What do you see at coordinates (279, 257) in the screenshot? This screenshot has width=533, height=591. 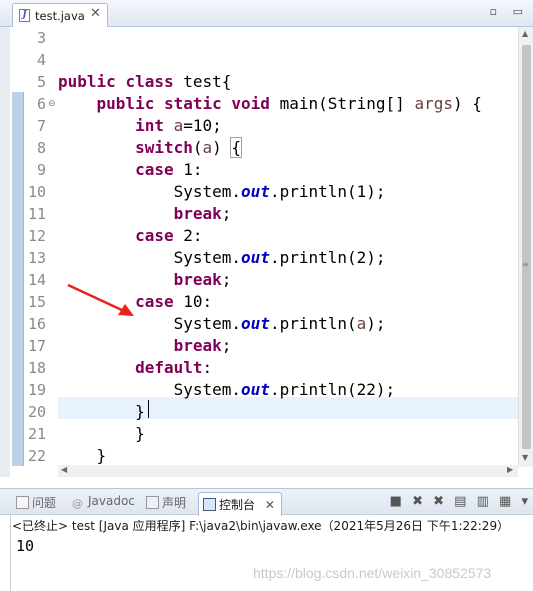 I see `code-line-13: System.out.println(2);` at bounding box center [279, 257].